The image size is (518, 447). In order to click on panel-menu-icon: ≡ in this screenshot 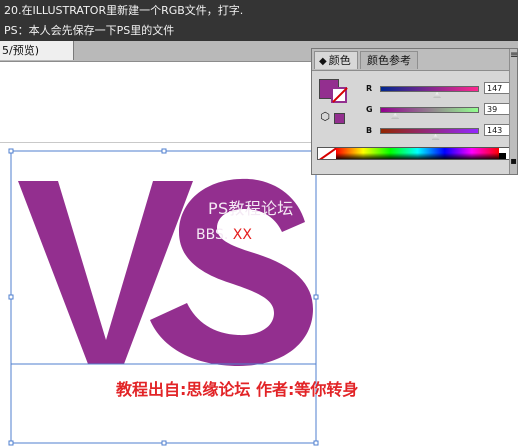, I will do `click(514, 56)`.